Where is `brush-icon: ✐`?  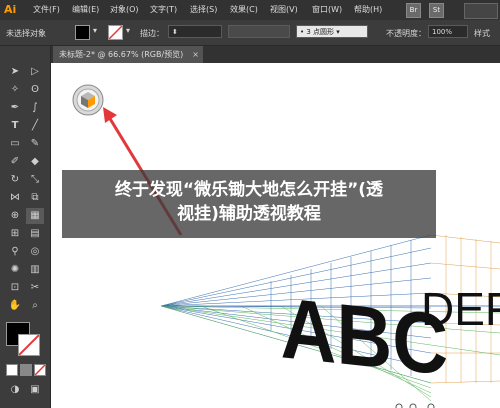 brush-icon: ✐ is located at coordinates (15, 162).